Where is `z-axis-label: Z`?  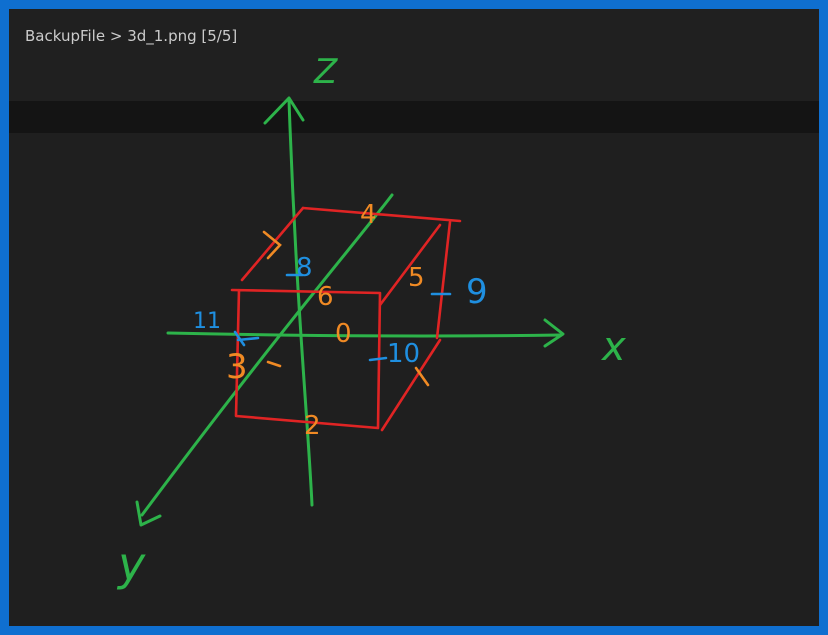
z-axis-label: Z is located at coordinates (325, 72).